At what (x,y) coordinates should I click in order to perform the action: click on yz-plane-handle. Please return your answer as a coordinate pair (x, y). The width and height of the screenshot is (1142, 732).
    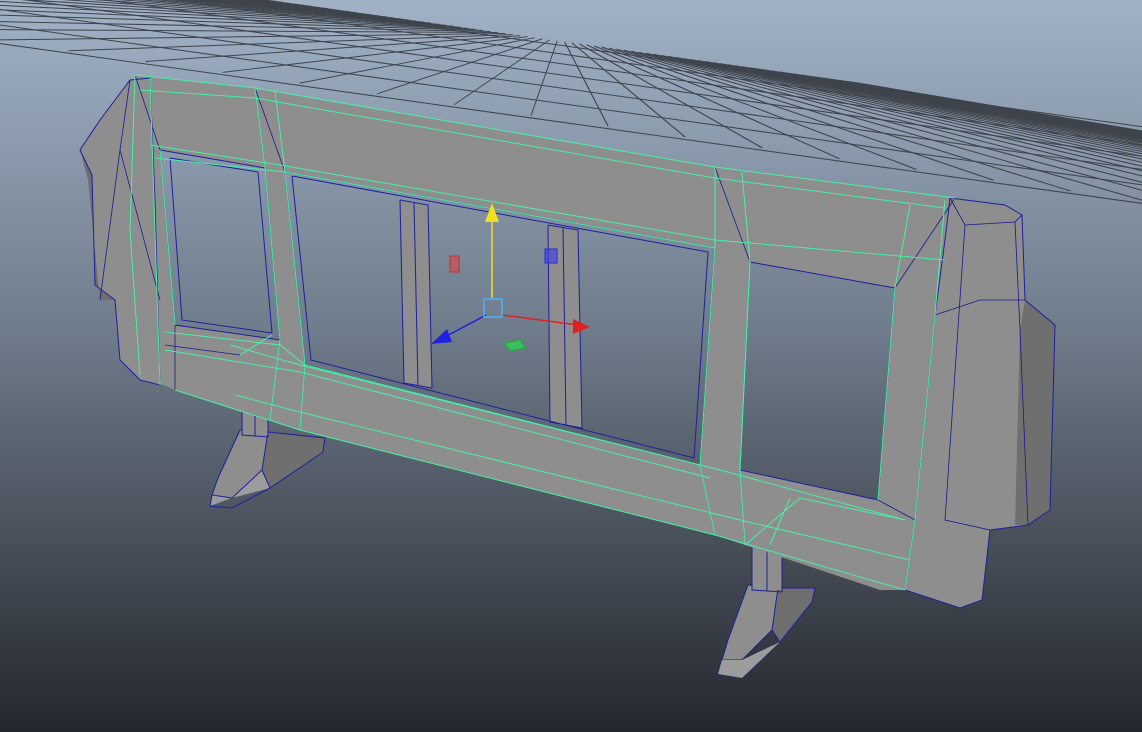
    Looking at the image, I should click on (454, 264).